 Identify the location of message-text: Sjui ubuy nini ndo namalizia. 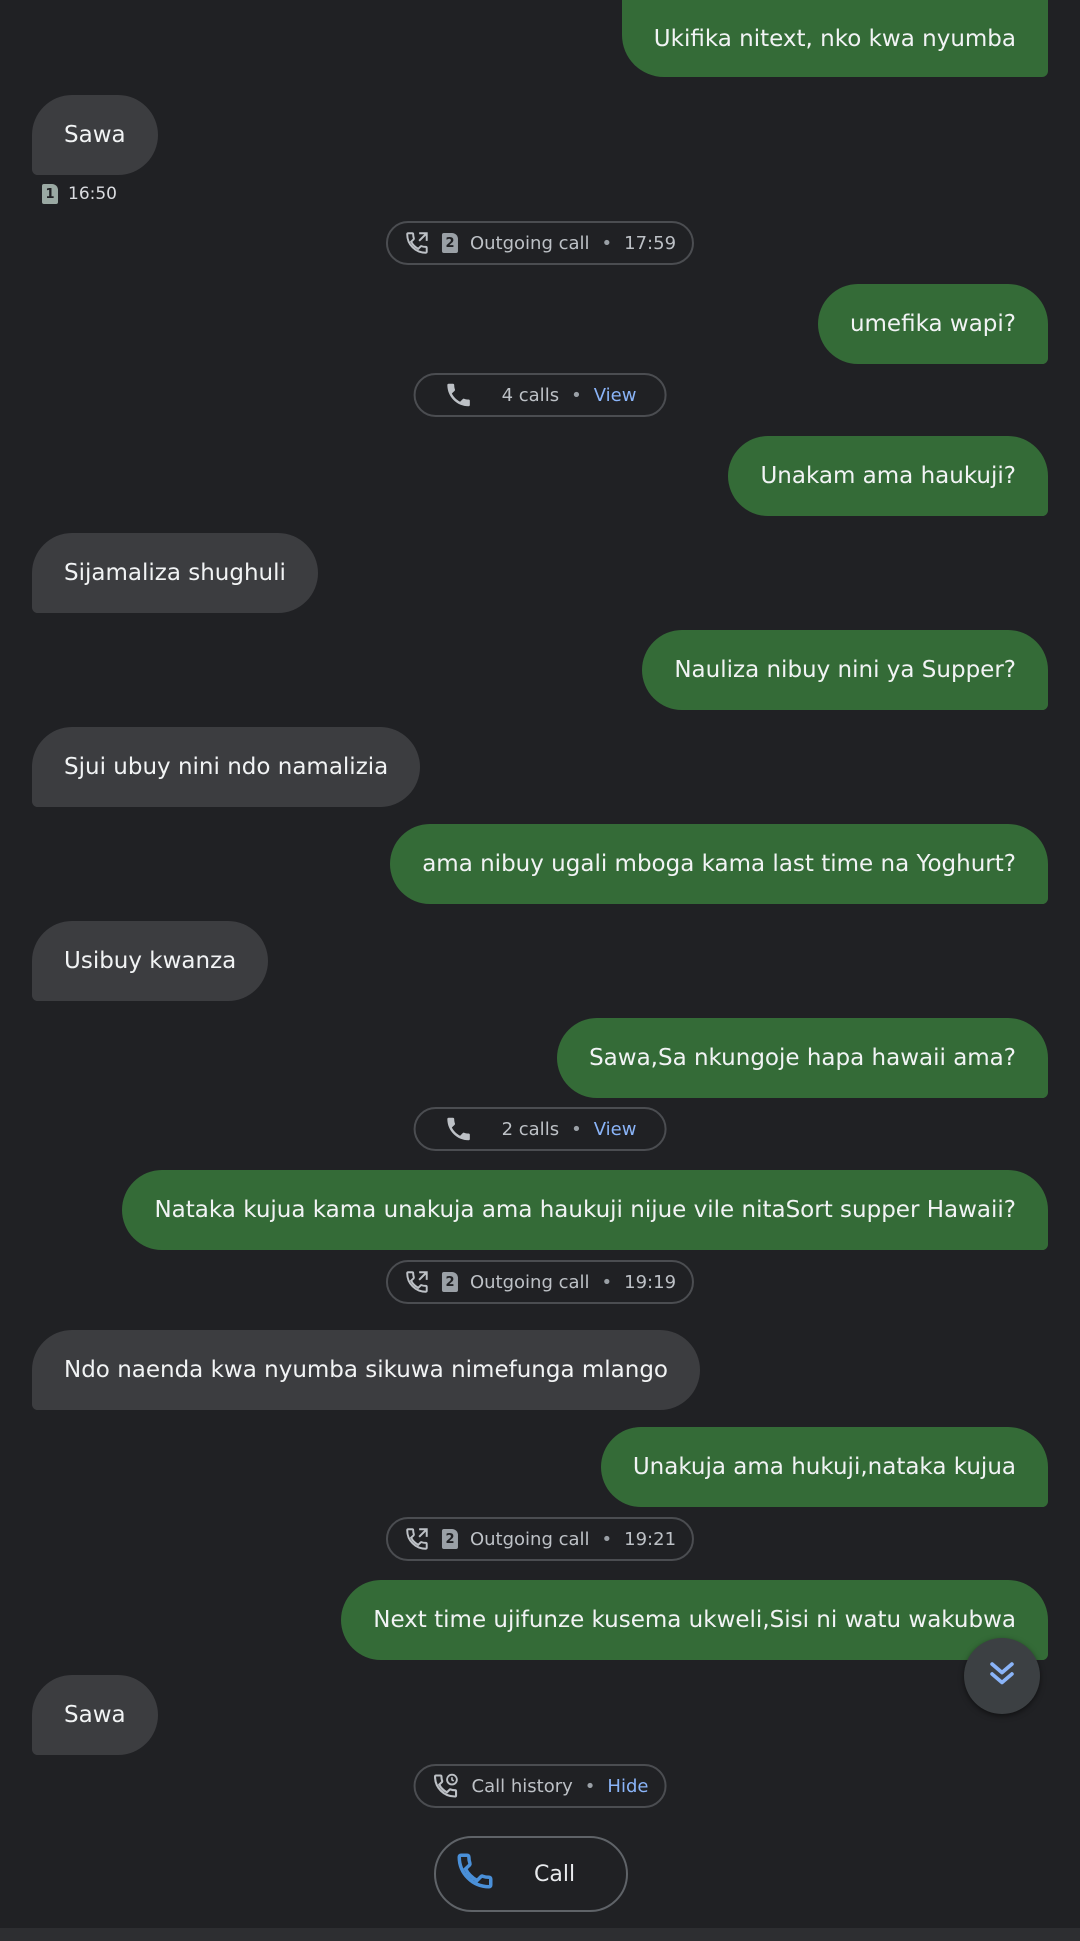
(226, 767).